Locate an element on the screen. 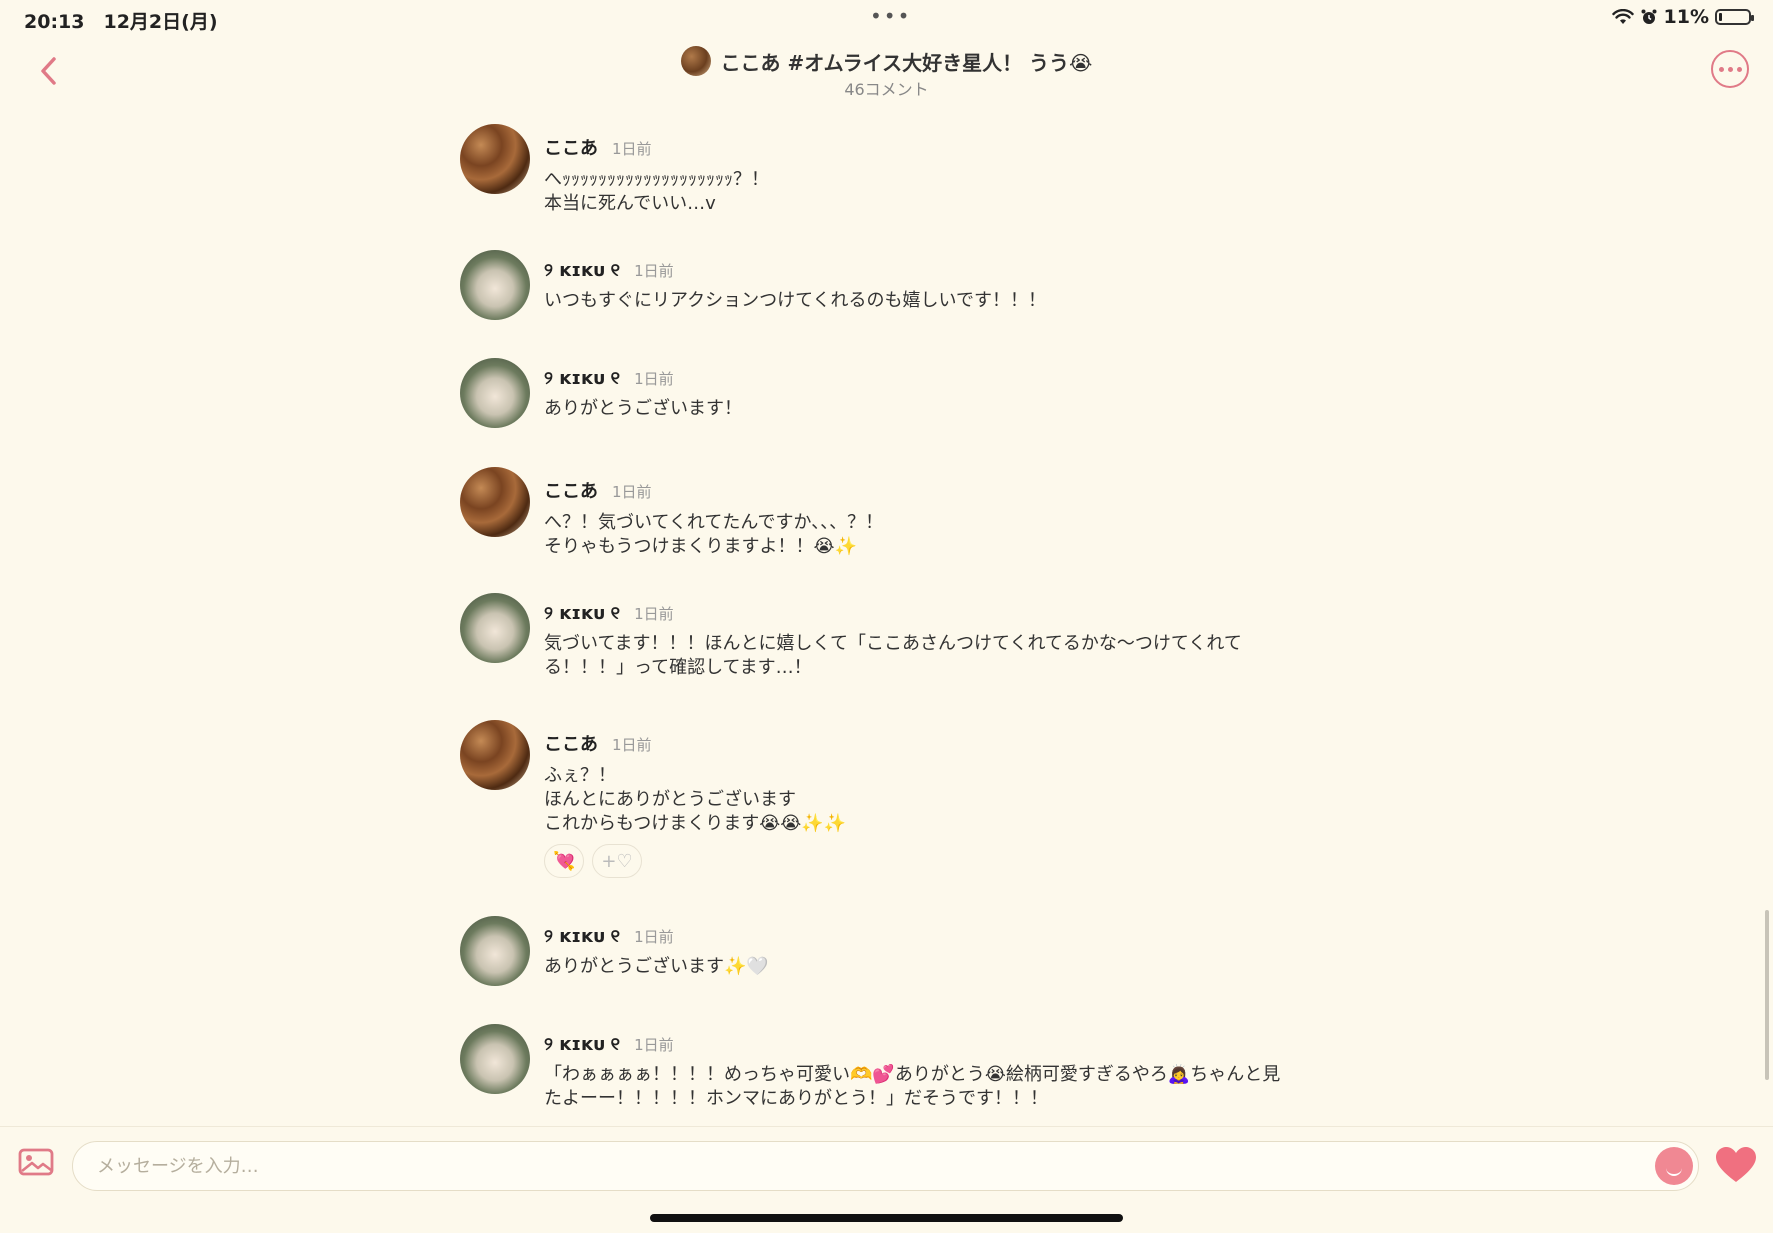 The width and height of the screenshot is (1773, 1233). message-text: へｯｯｯｯｯｯｯｯｯｯｯｯｯｯｯｯｯｯｯ？！ 本当に死んでいい…v is located at coordinates (656, 191).